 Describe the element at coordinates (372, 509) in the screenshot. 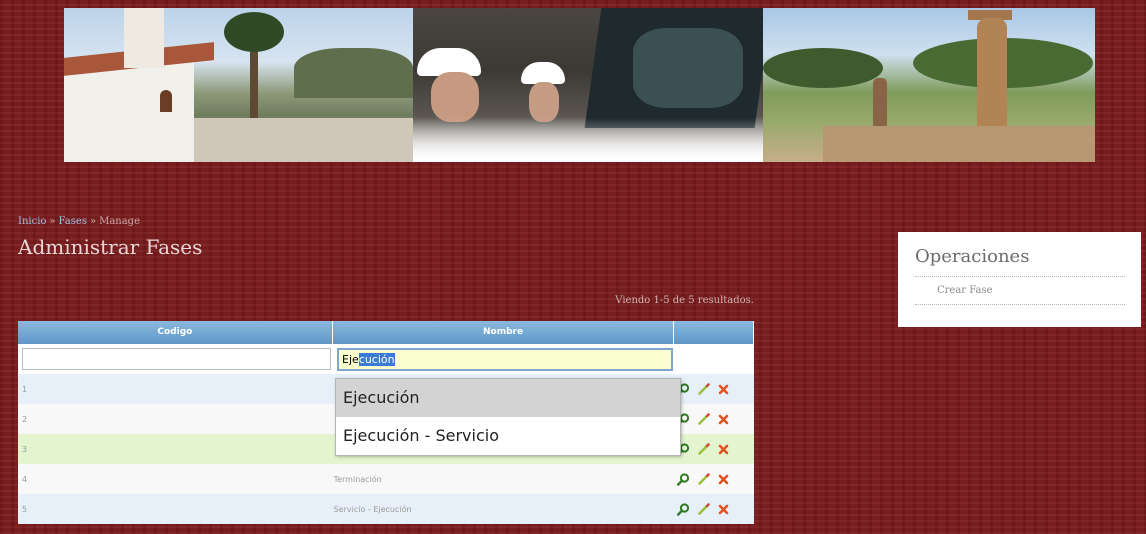

I see `cell-nombre: Servicio - Ejecución` at that location.